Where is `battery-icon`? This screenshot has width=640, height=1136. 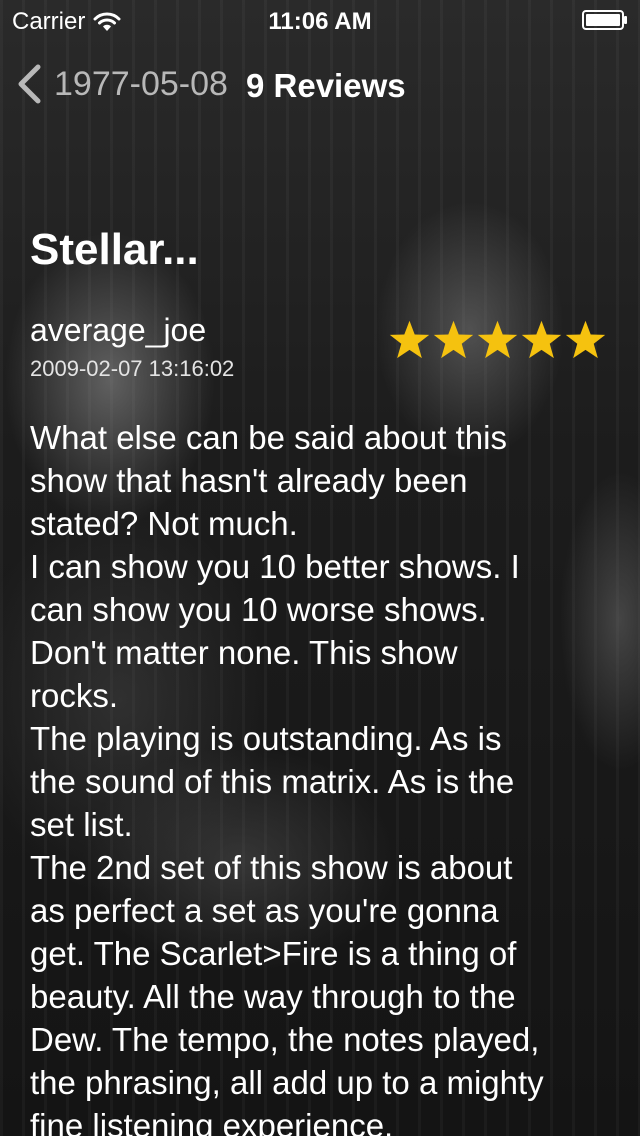
battery-icon is located at coordinates (604, 20).